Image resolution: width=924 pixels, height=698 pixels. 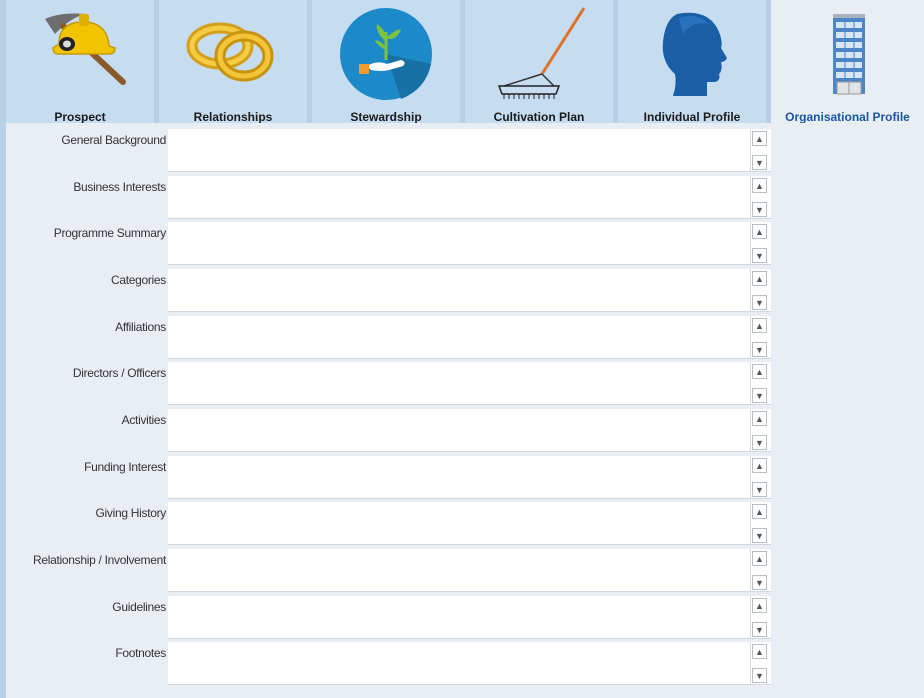 I want to click on field-label: Directors / Officers, so click(x=119, y=373).